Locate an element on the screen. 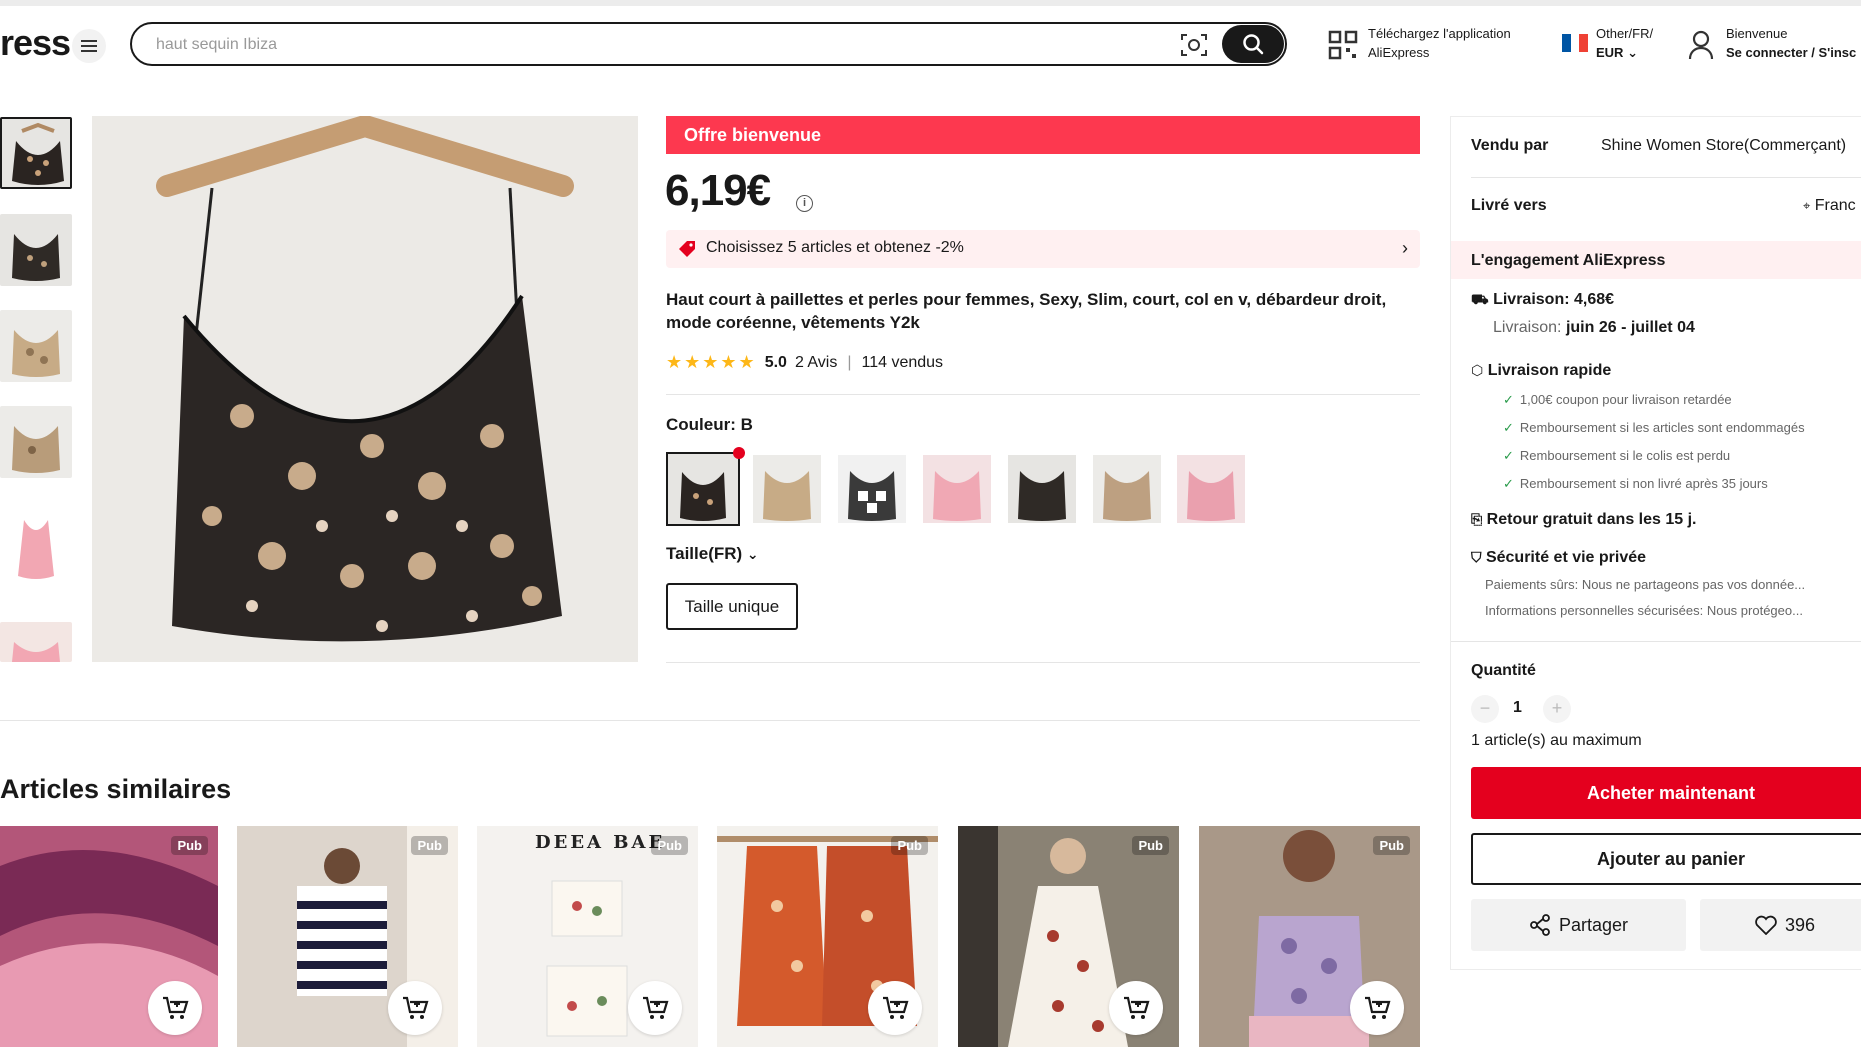 The image size is (1861, 1047). cart-plus-icon is located at coordinates (1378, 1007).